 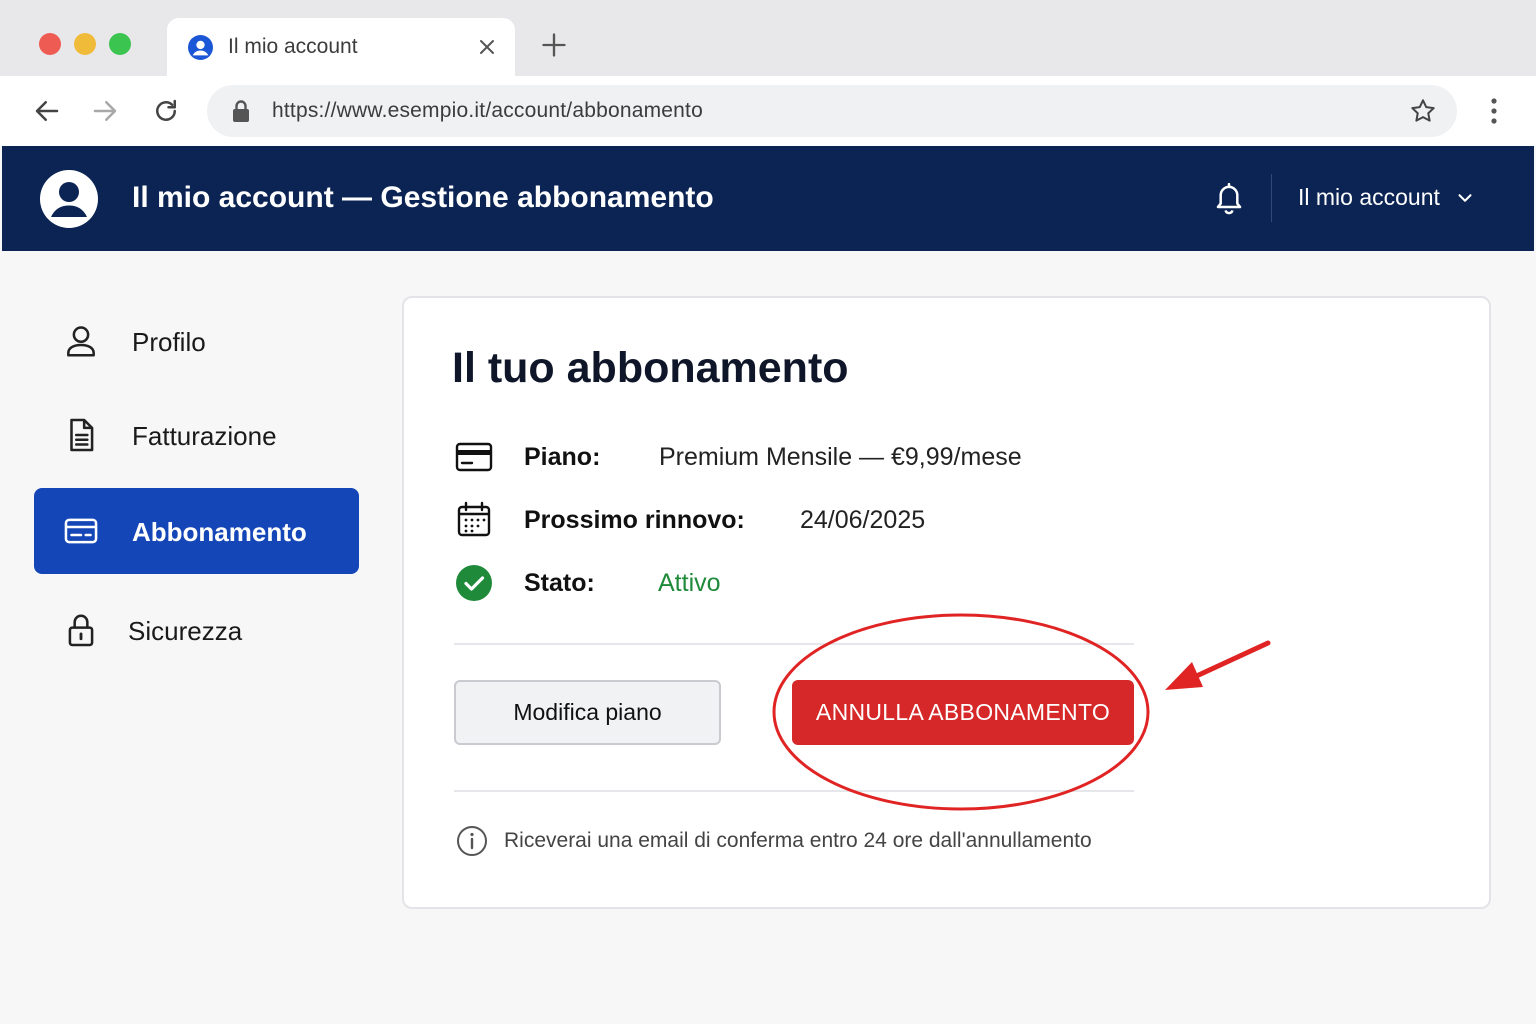 I want to click on reload-icon, so click(x=166, y=111).